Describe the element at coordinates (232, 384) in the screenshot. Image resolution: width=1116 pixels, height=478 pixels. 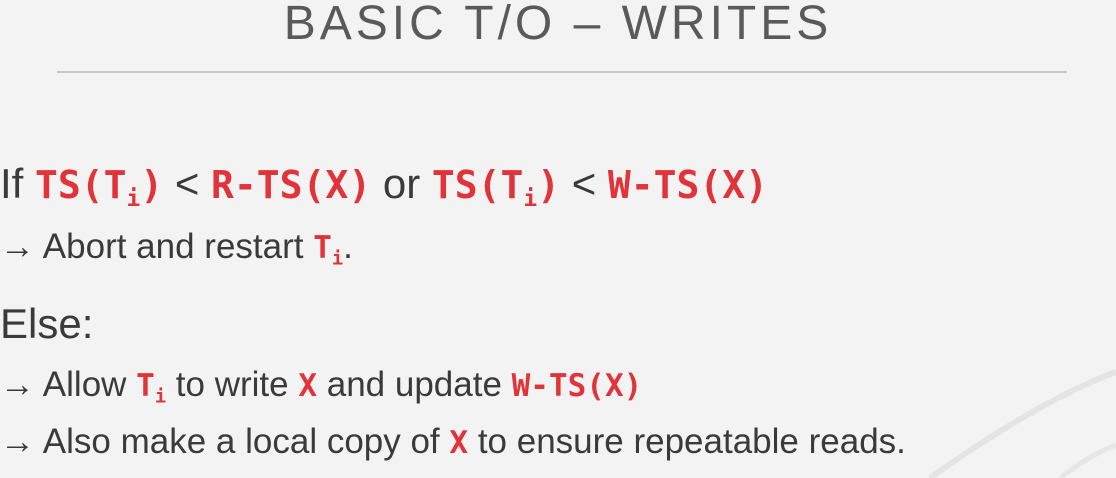
I see `to-write-text: to write` at that location.